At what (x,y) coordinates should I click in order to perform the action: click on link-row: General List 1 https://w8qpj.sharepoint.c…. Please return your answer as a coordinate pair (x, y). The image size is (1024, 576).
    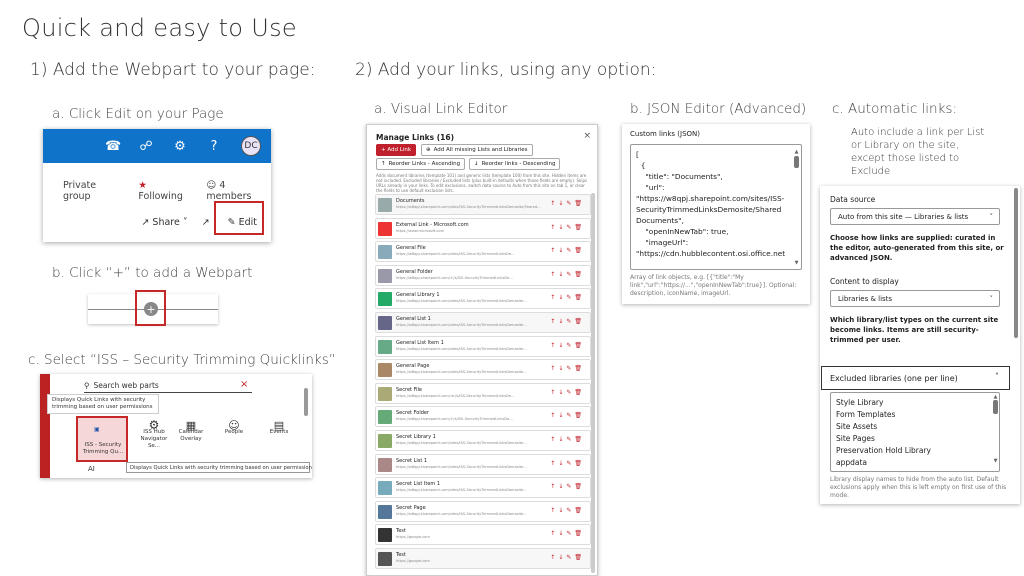
    Looking at the image, I should click on (483, 322).